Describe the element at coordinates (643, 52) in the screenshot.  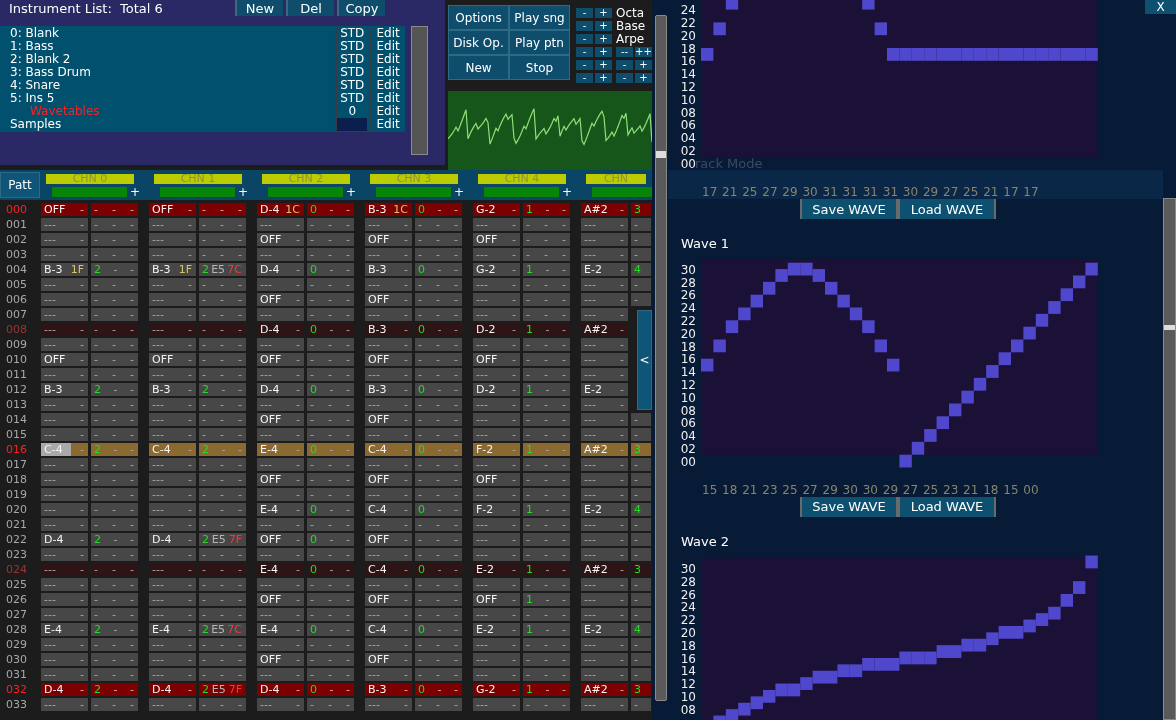
I see `step-button: ++` at that location.